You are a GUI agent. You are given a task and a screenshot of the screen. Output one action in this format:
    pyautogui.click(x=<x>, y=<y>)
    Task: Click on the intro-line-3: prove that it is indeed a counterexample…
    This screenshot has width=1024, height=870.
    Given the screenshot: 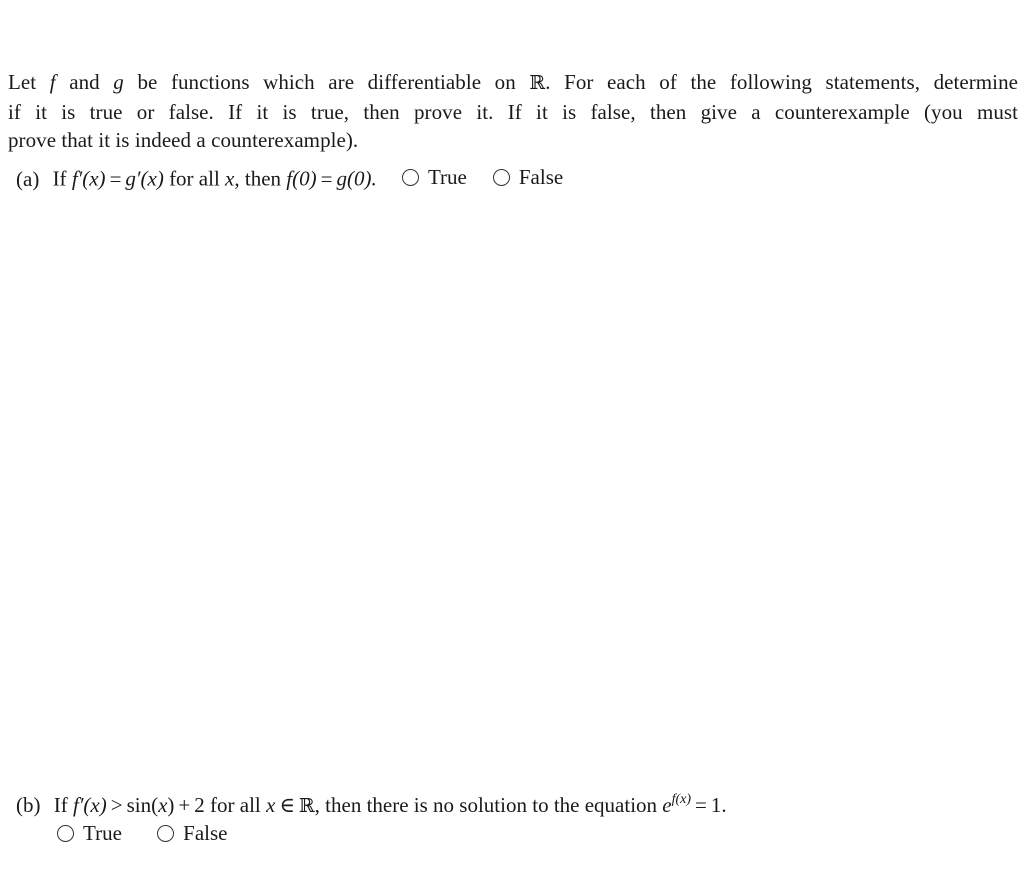 What is the action you would take?
    pyautogui.click(x=183, y=140)
    